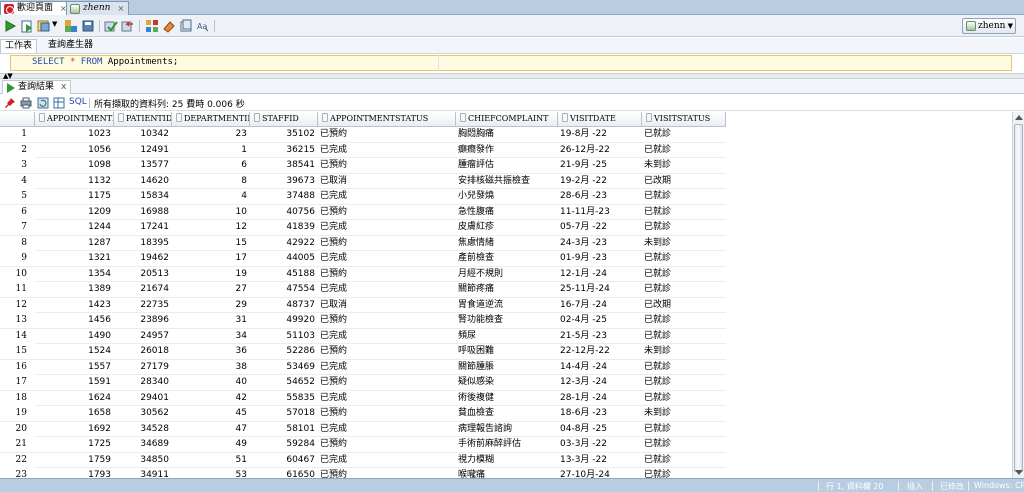 This screenshot has height=492, width=1024. What do you see at coordinates (600, 150) in the screenshot?
I see `visitdate-cell: 26-12月-22` at bounding box center [600, 150].